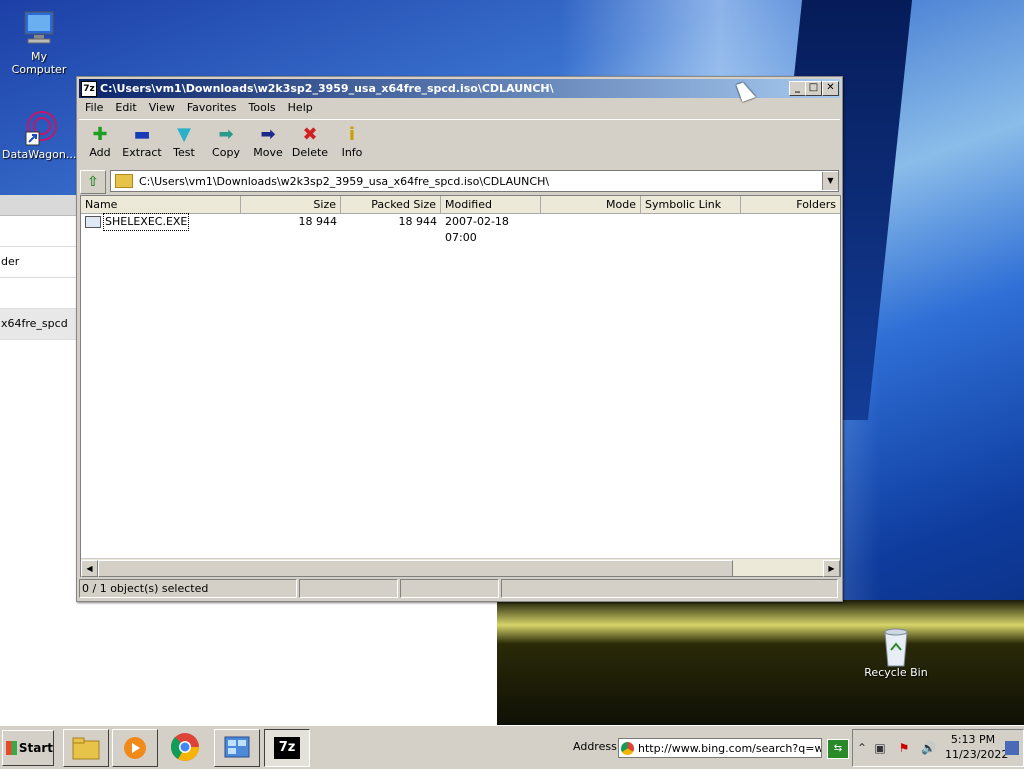  What do you see at coordinates (938, 748) in the screenshot?
I see `system-tray: ⌃ ▣ ⚑ 🔊 5:13 PM 11/23/2022` at bounding box center [938, 748].